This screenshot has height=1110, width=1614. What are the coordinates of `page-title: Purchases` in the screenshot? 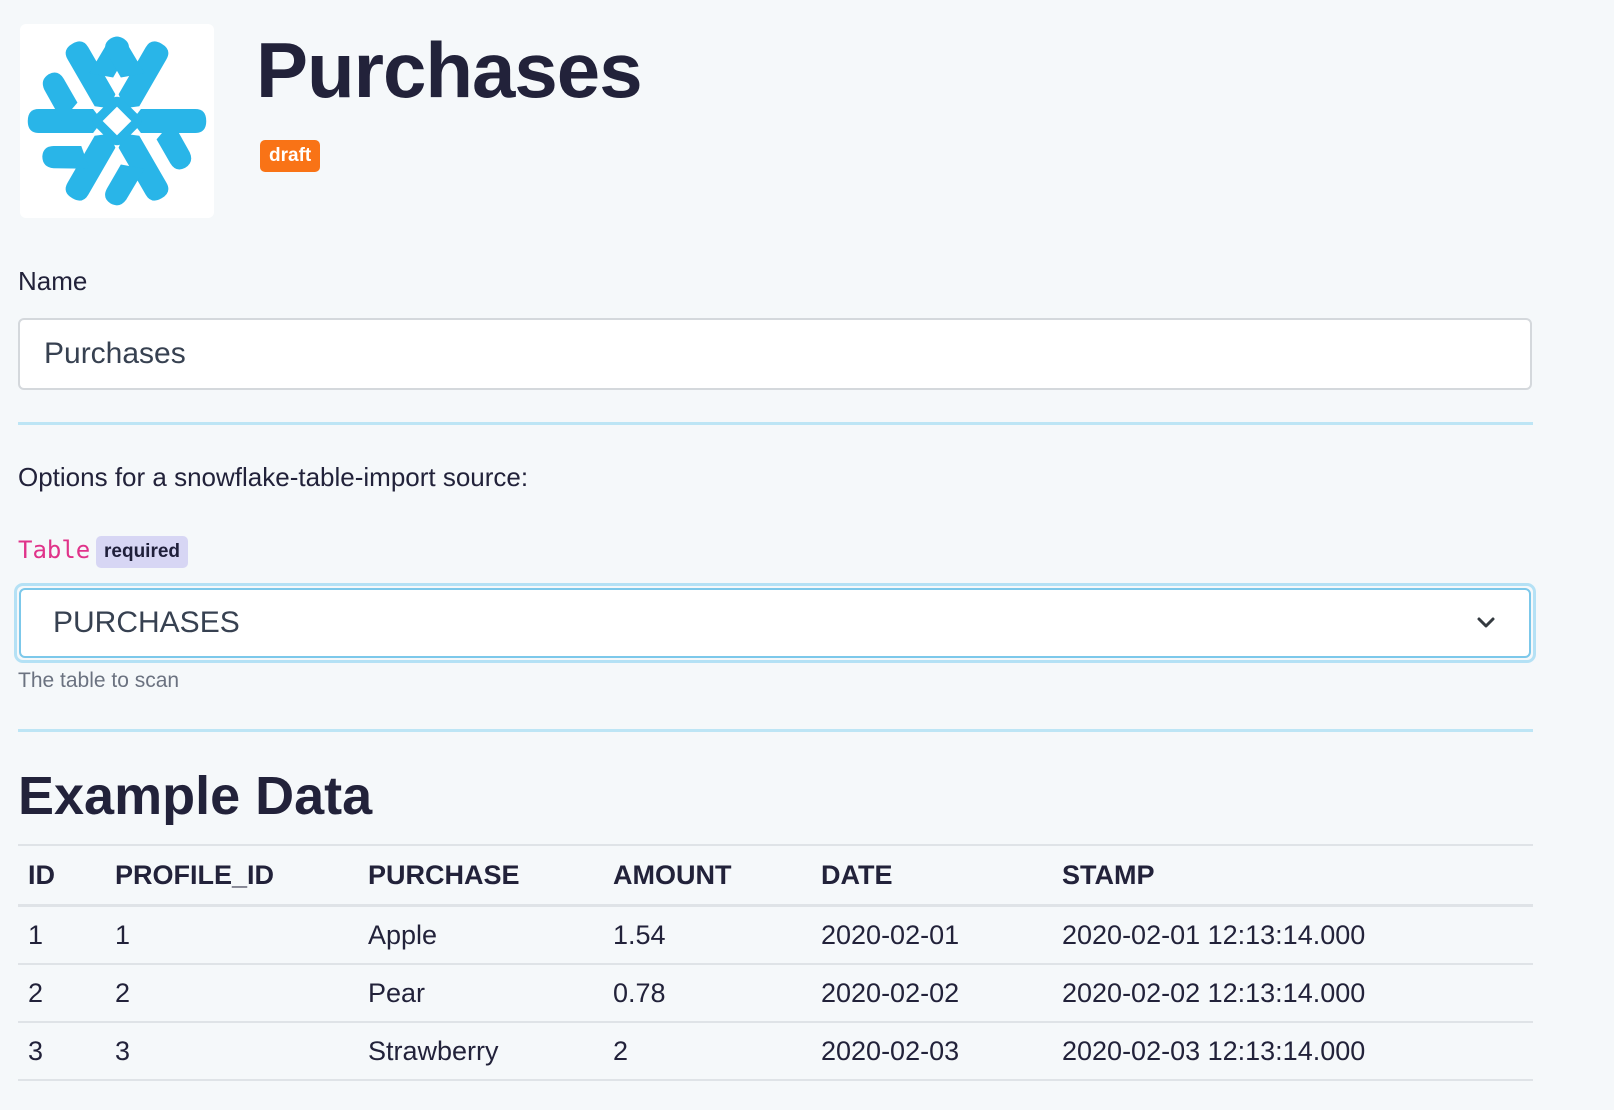 It's located at (449, 70).